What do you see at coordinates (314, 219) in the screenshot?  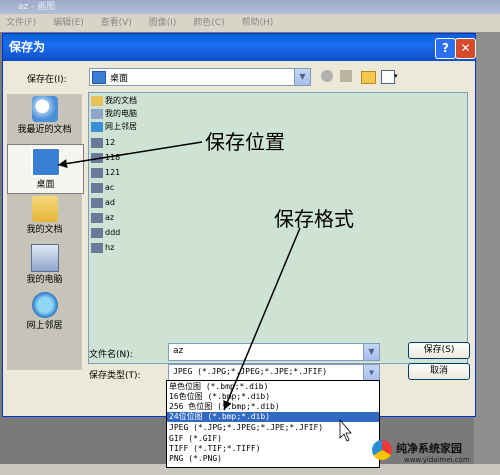 I see `annotation-format: 保存格式` at bounding box center [314, 219].